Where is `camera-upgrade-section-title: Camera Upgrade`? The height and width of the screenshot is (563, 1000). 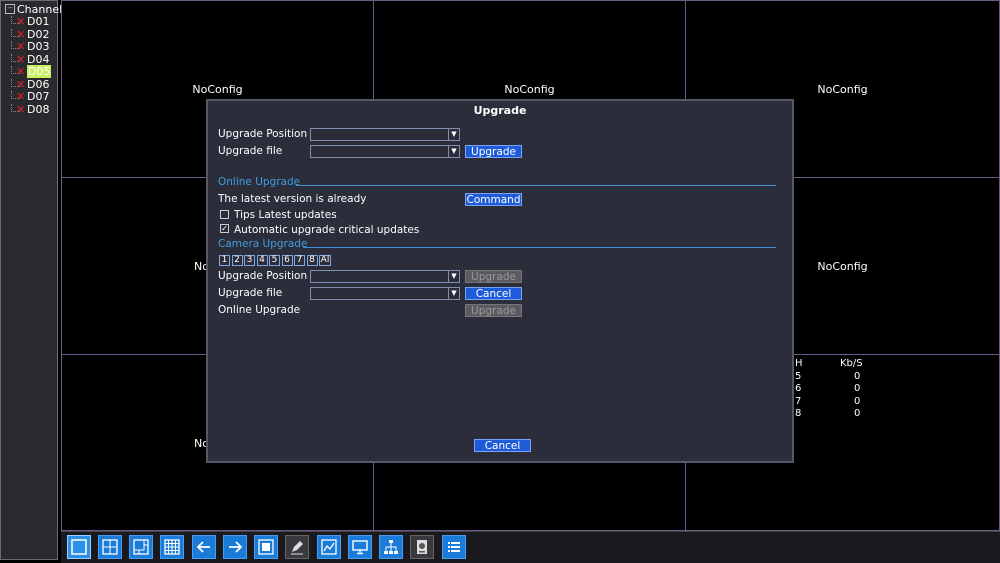
camera-upgrade-section-title: Camera Upgrade is located at coordinates (263, 244).